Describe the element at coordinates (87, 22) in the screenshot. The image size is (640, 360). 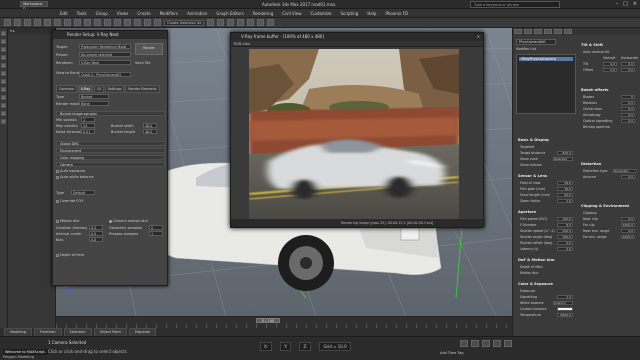
I see `move-icon` at that location.